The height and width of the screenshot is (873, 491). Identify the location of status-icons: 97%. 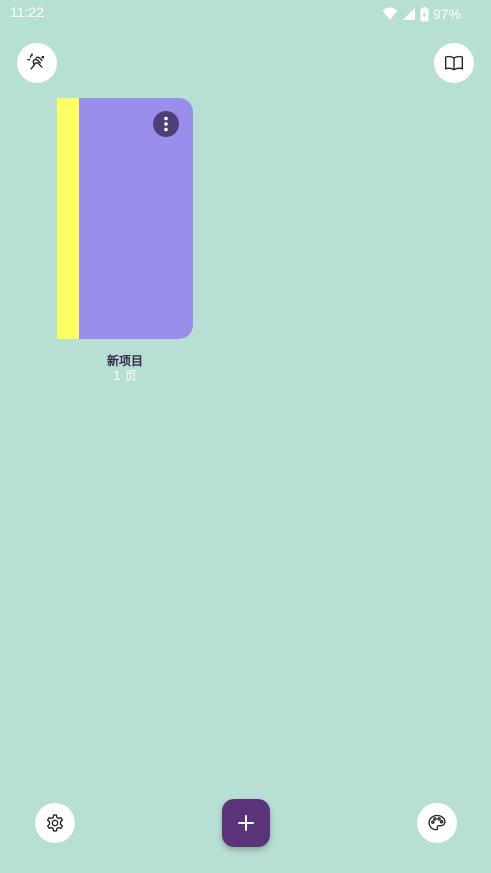
(421, 14).